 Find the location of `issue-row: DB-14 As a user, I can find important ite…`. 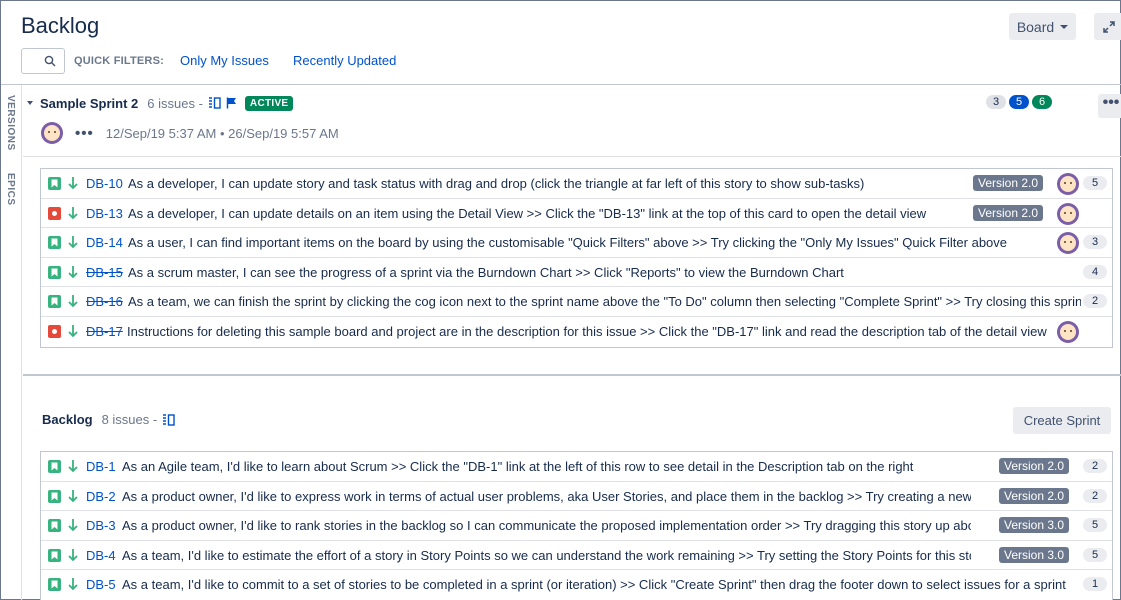

issue-row: DB-14 As a user, I can find important ite… is located at coordinates (576, 243).